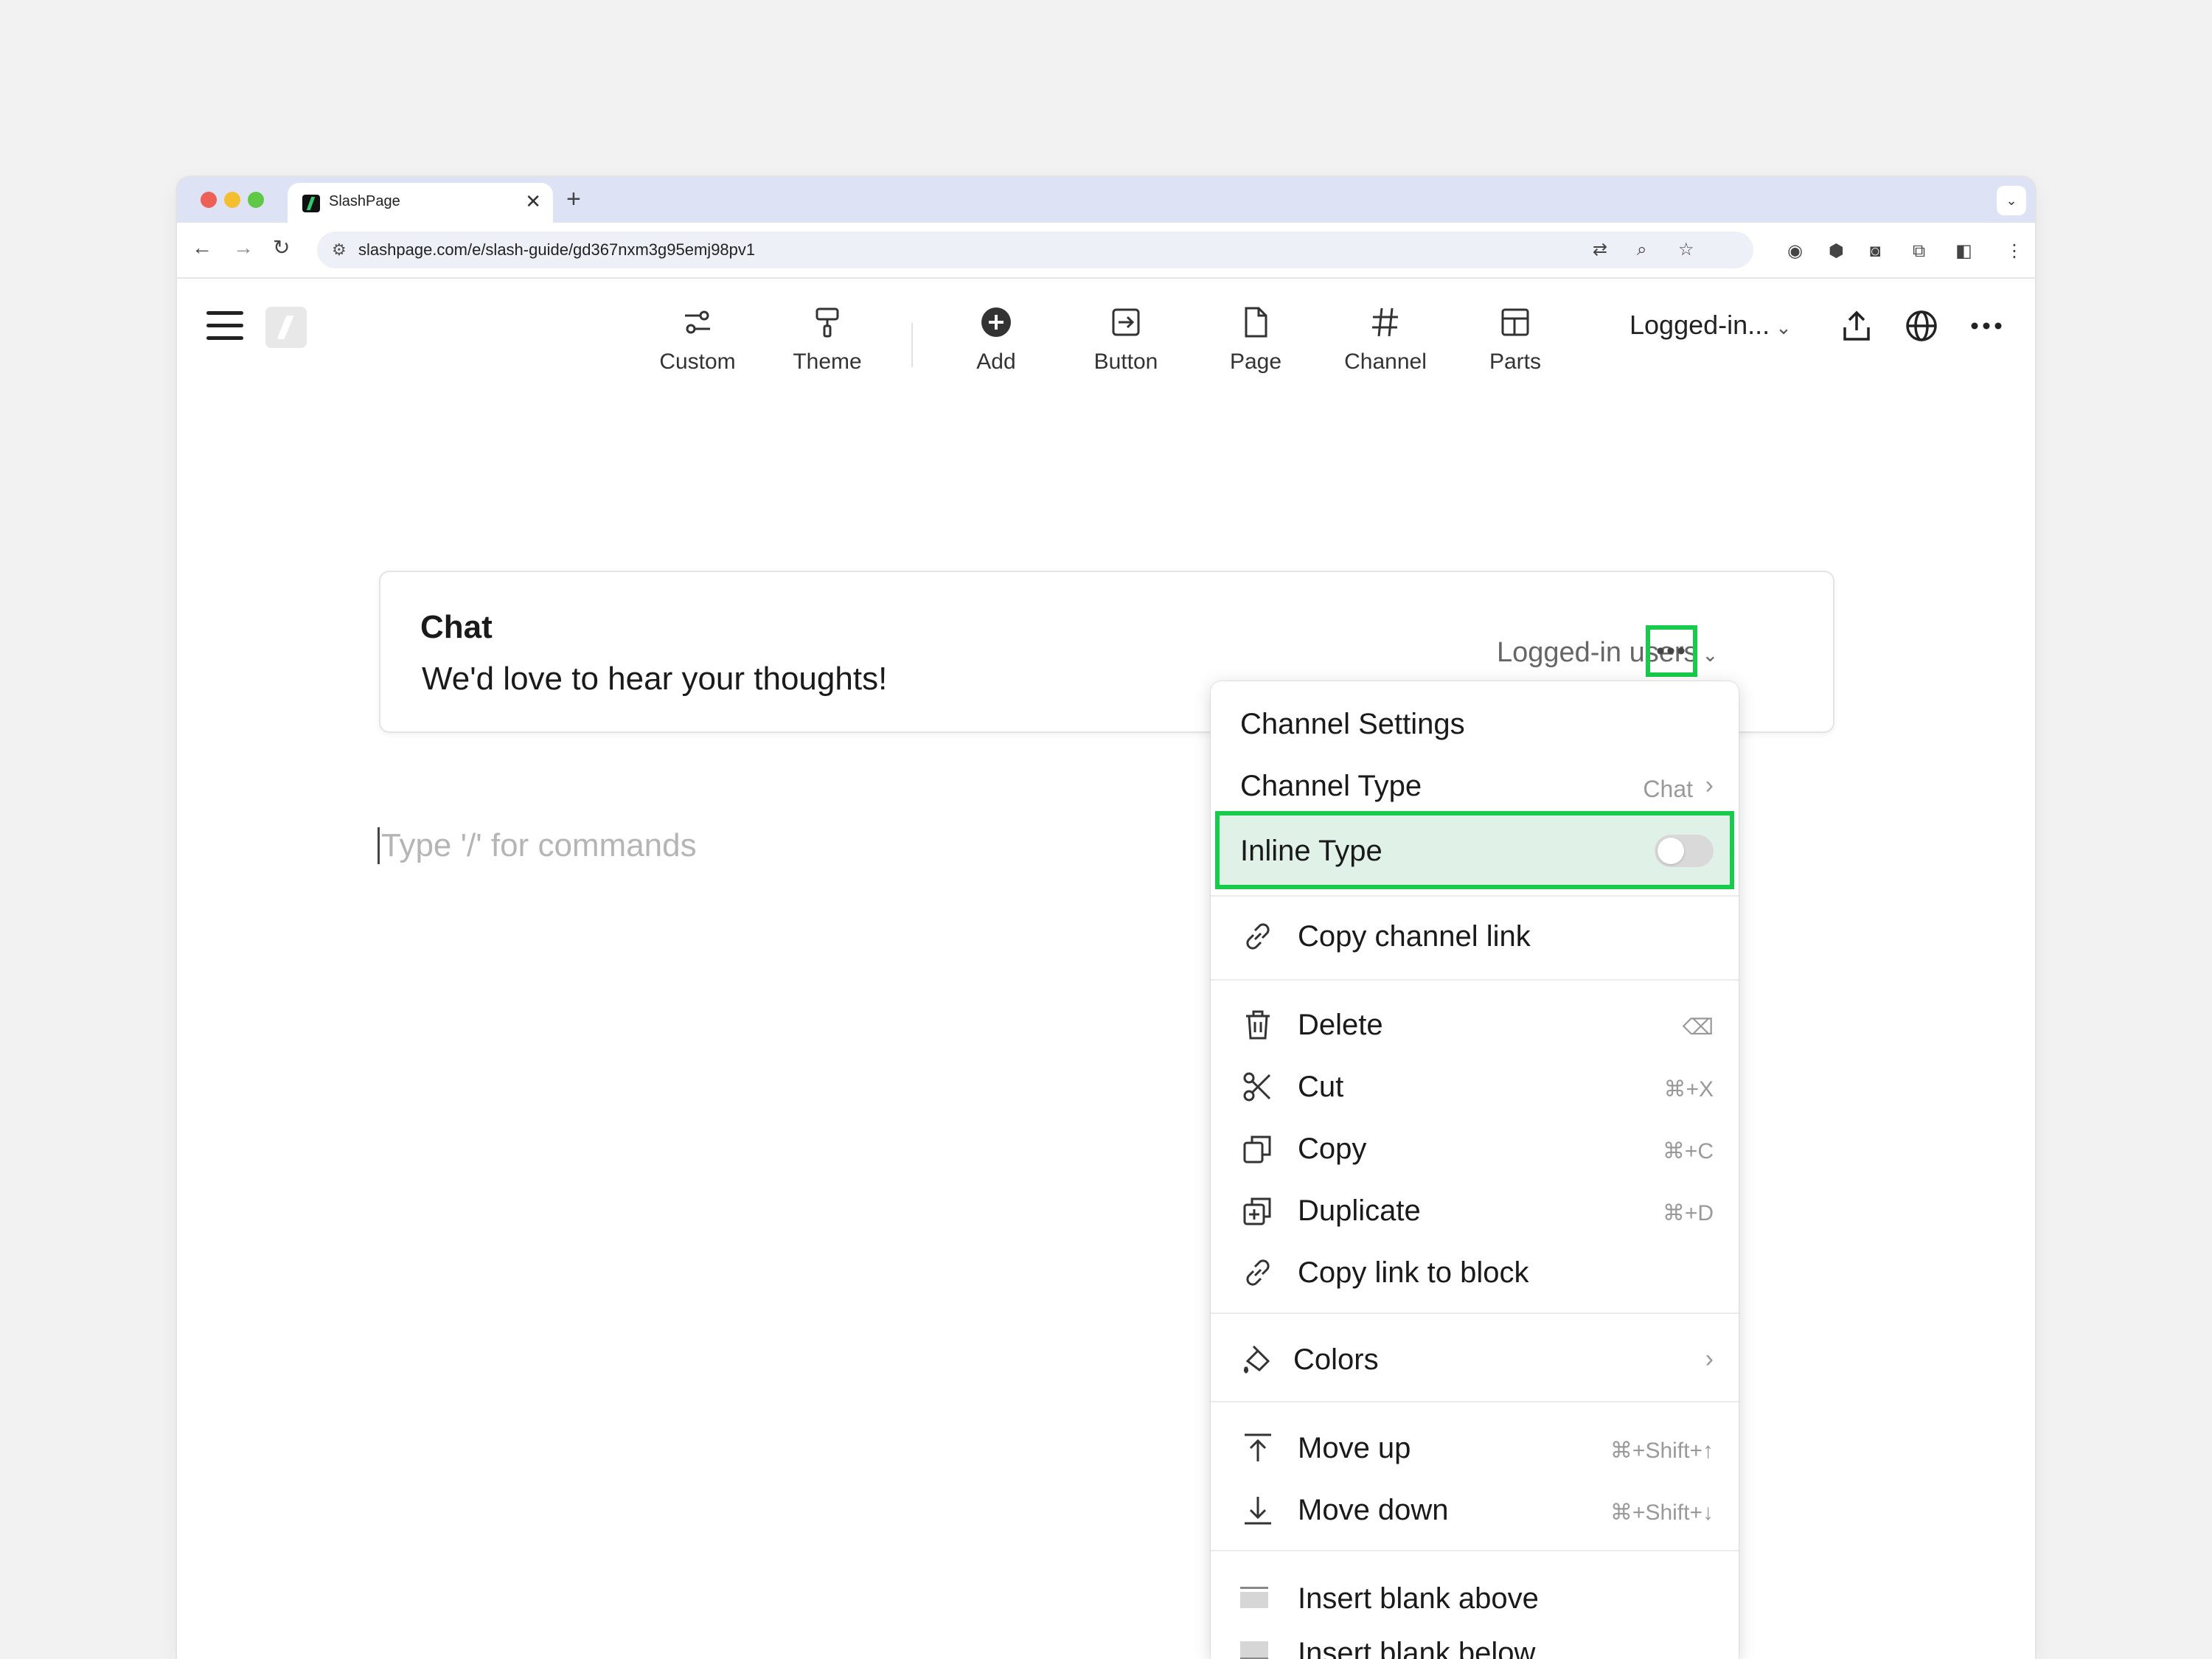  I want to click on tab-strip: SlashPage ✕ + ⌄, so click(1106, 200).